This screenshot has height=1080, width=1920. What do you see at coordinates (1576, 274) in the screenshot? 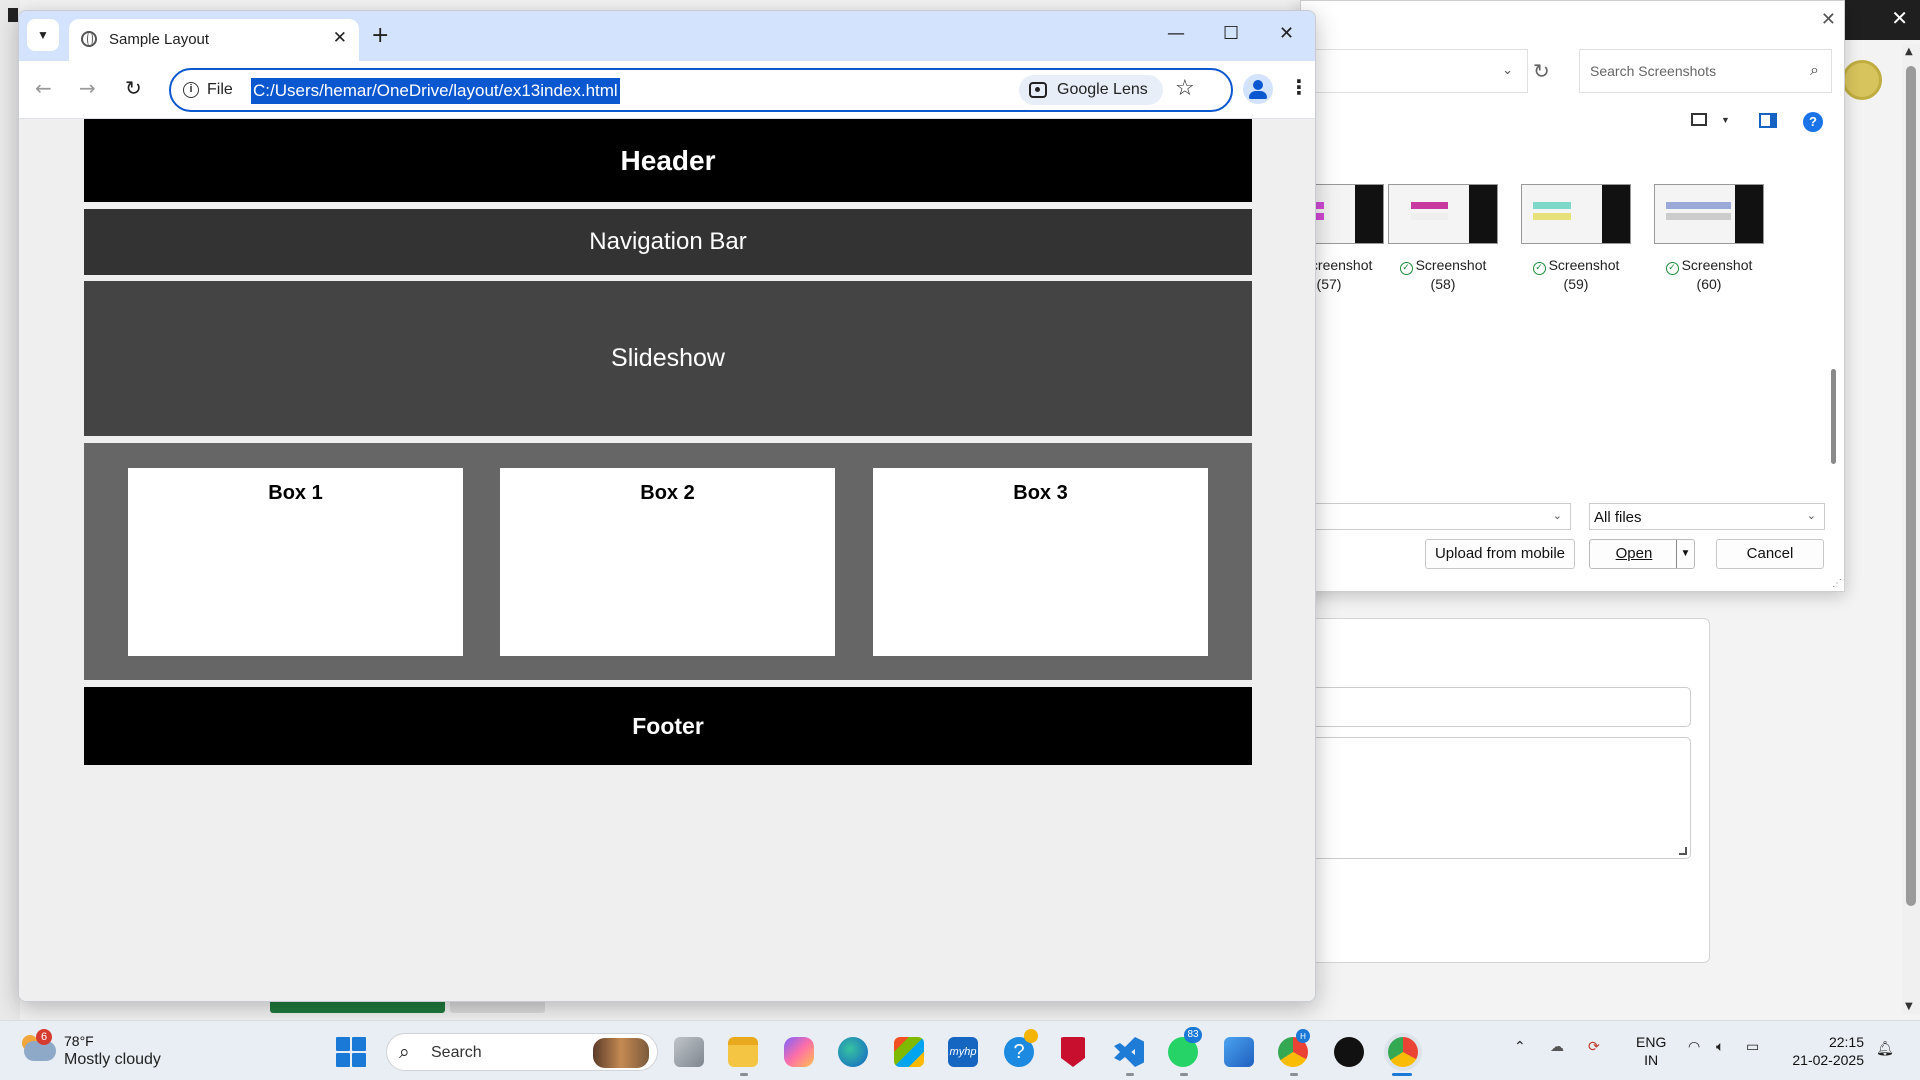
I see `file-name: ✓ Screenshot (59)` at bounding box center [1576, 274].